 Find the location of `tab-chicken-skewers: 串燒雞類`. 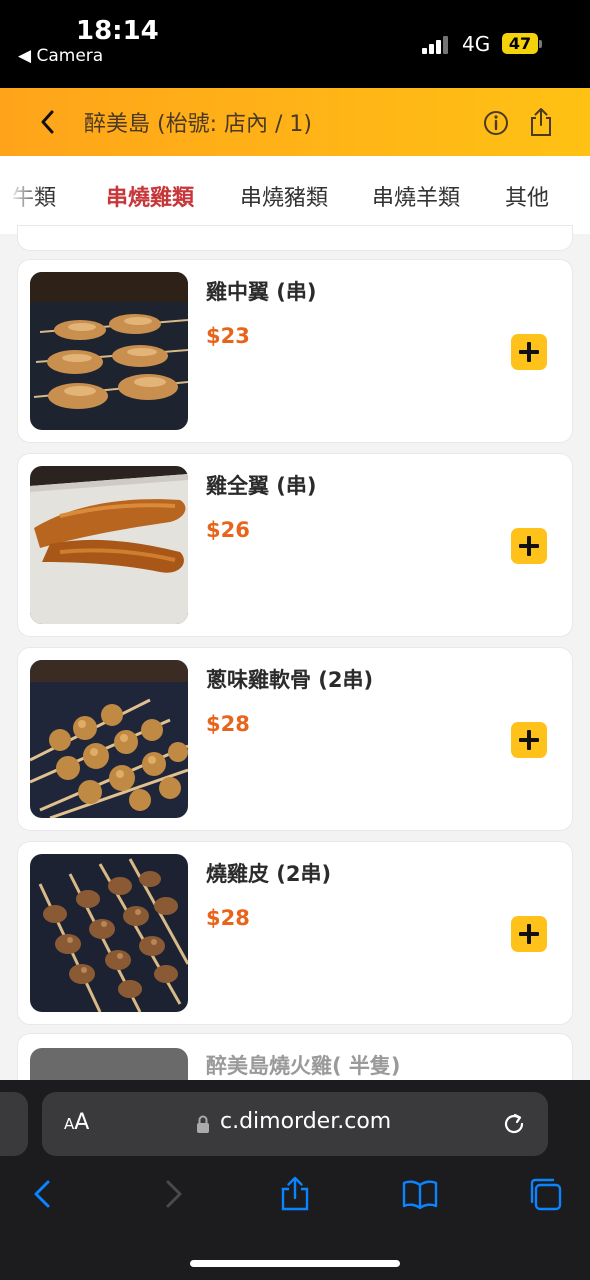

tab-chicken-skewers: 串燒雞類 is located at coordinates (150, 196).